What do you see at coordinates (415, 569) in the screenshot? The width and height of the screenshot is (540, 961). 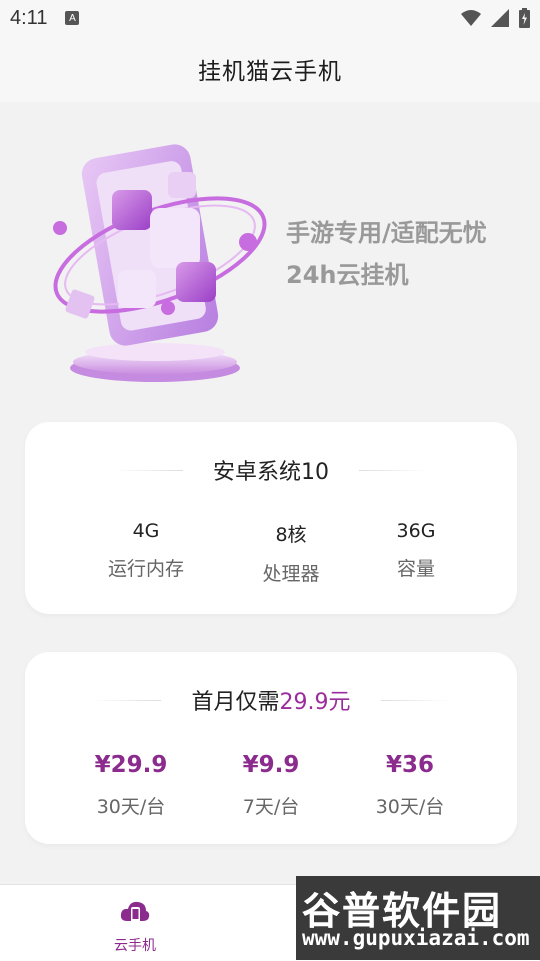 I see `spec-label: 容量` at bounding box center [415, 569].